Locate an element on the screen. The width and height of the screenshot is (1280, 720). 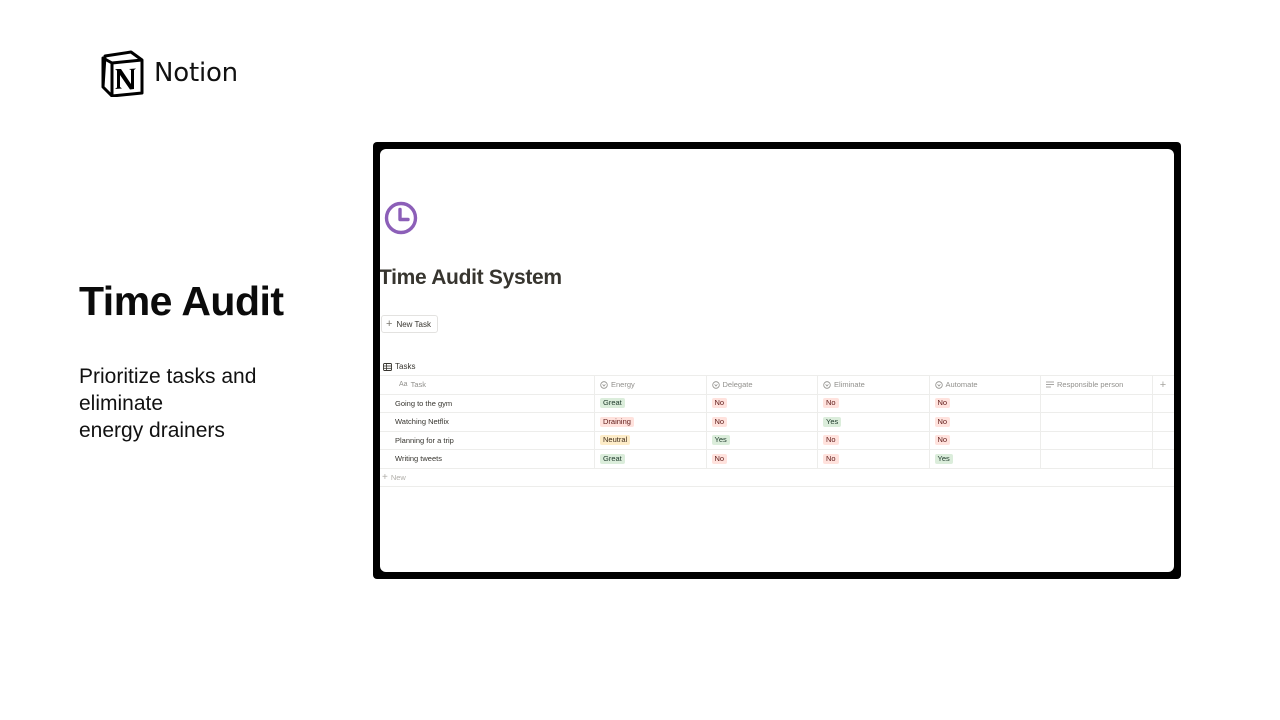
add-column-button: + is located at coordinates (1163, 385).